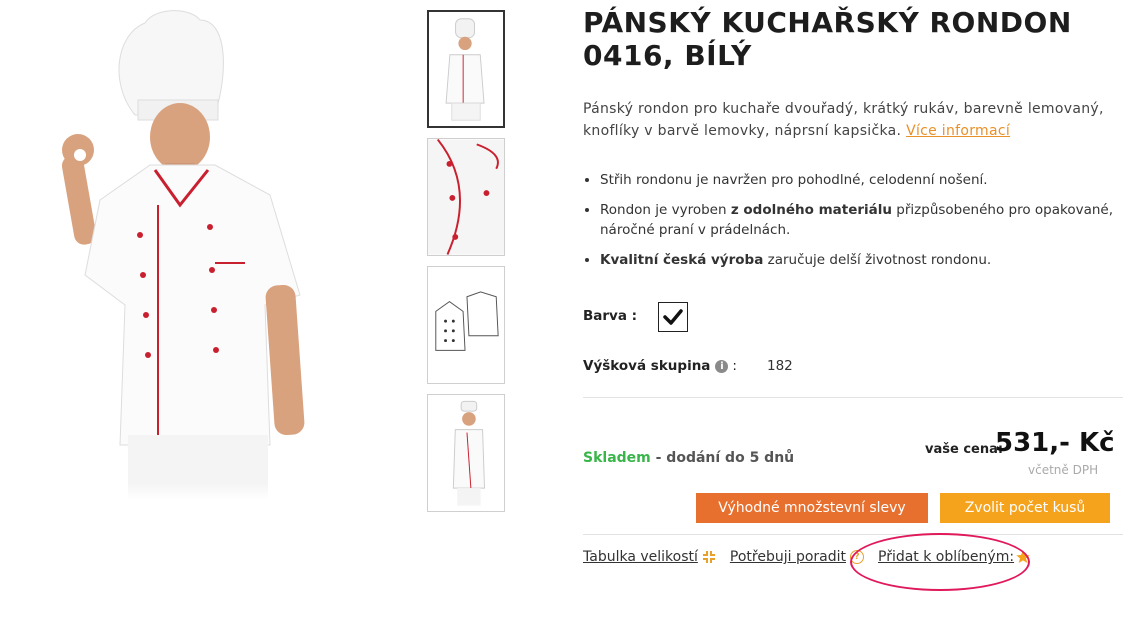 This screenshot has height=618, width=1141. Describe the element at coordinates (779, 366) in the screenshot. I see `height-value: 182` at that location.